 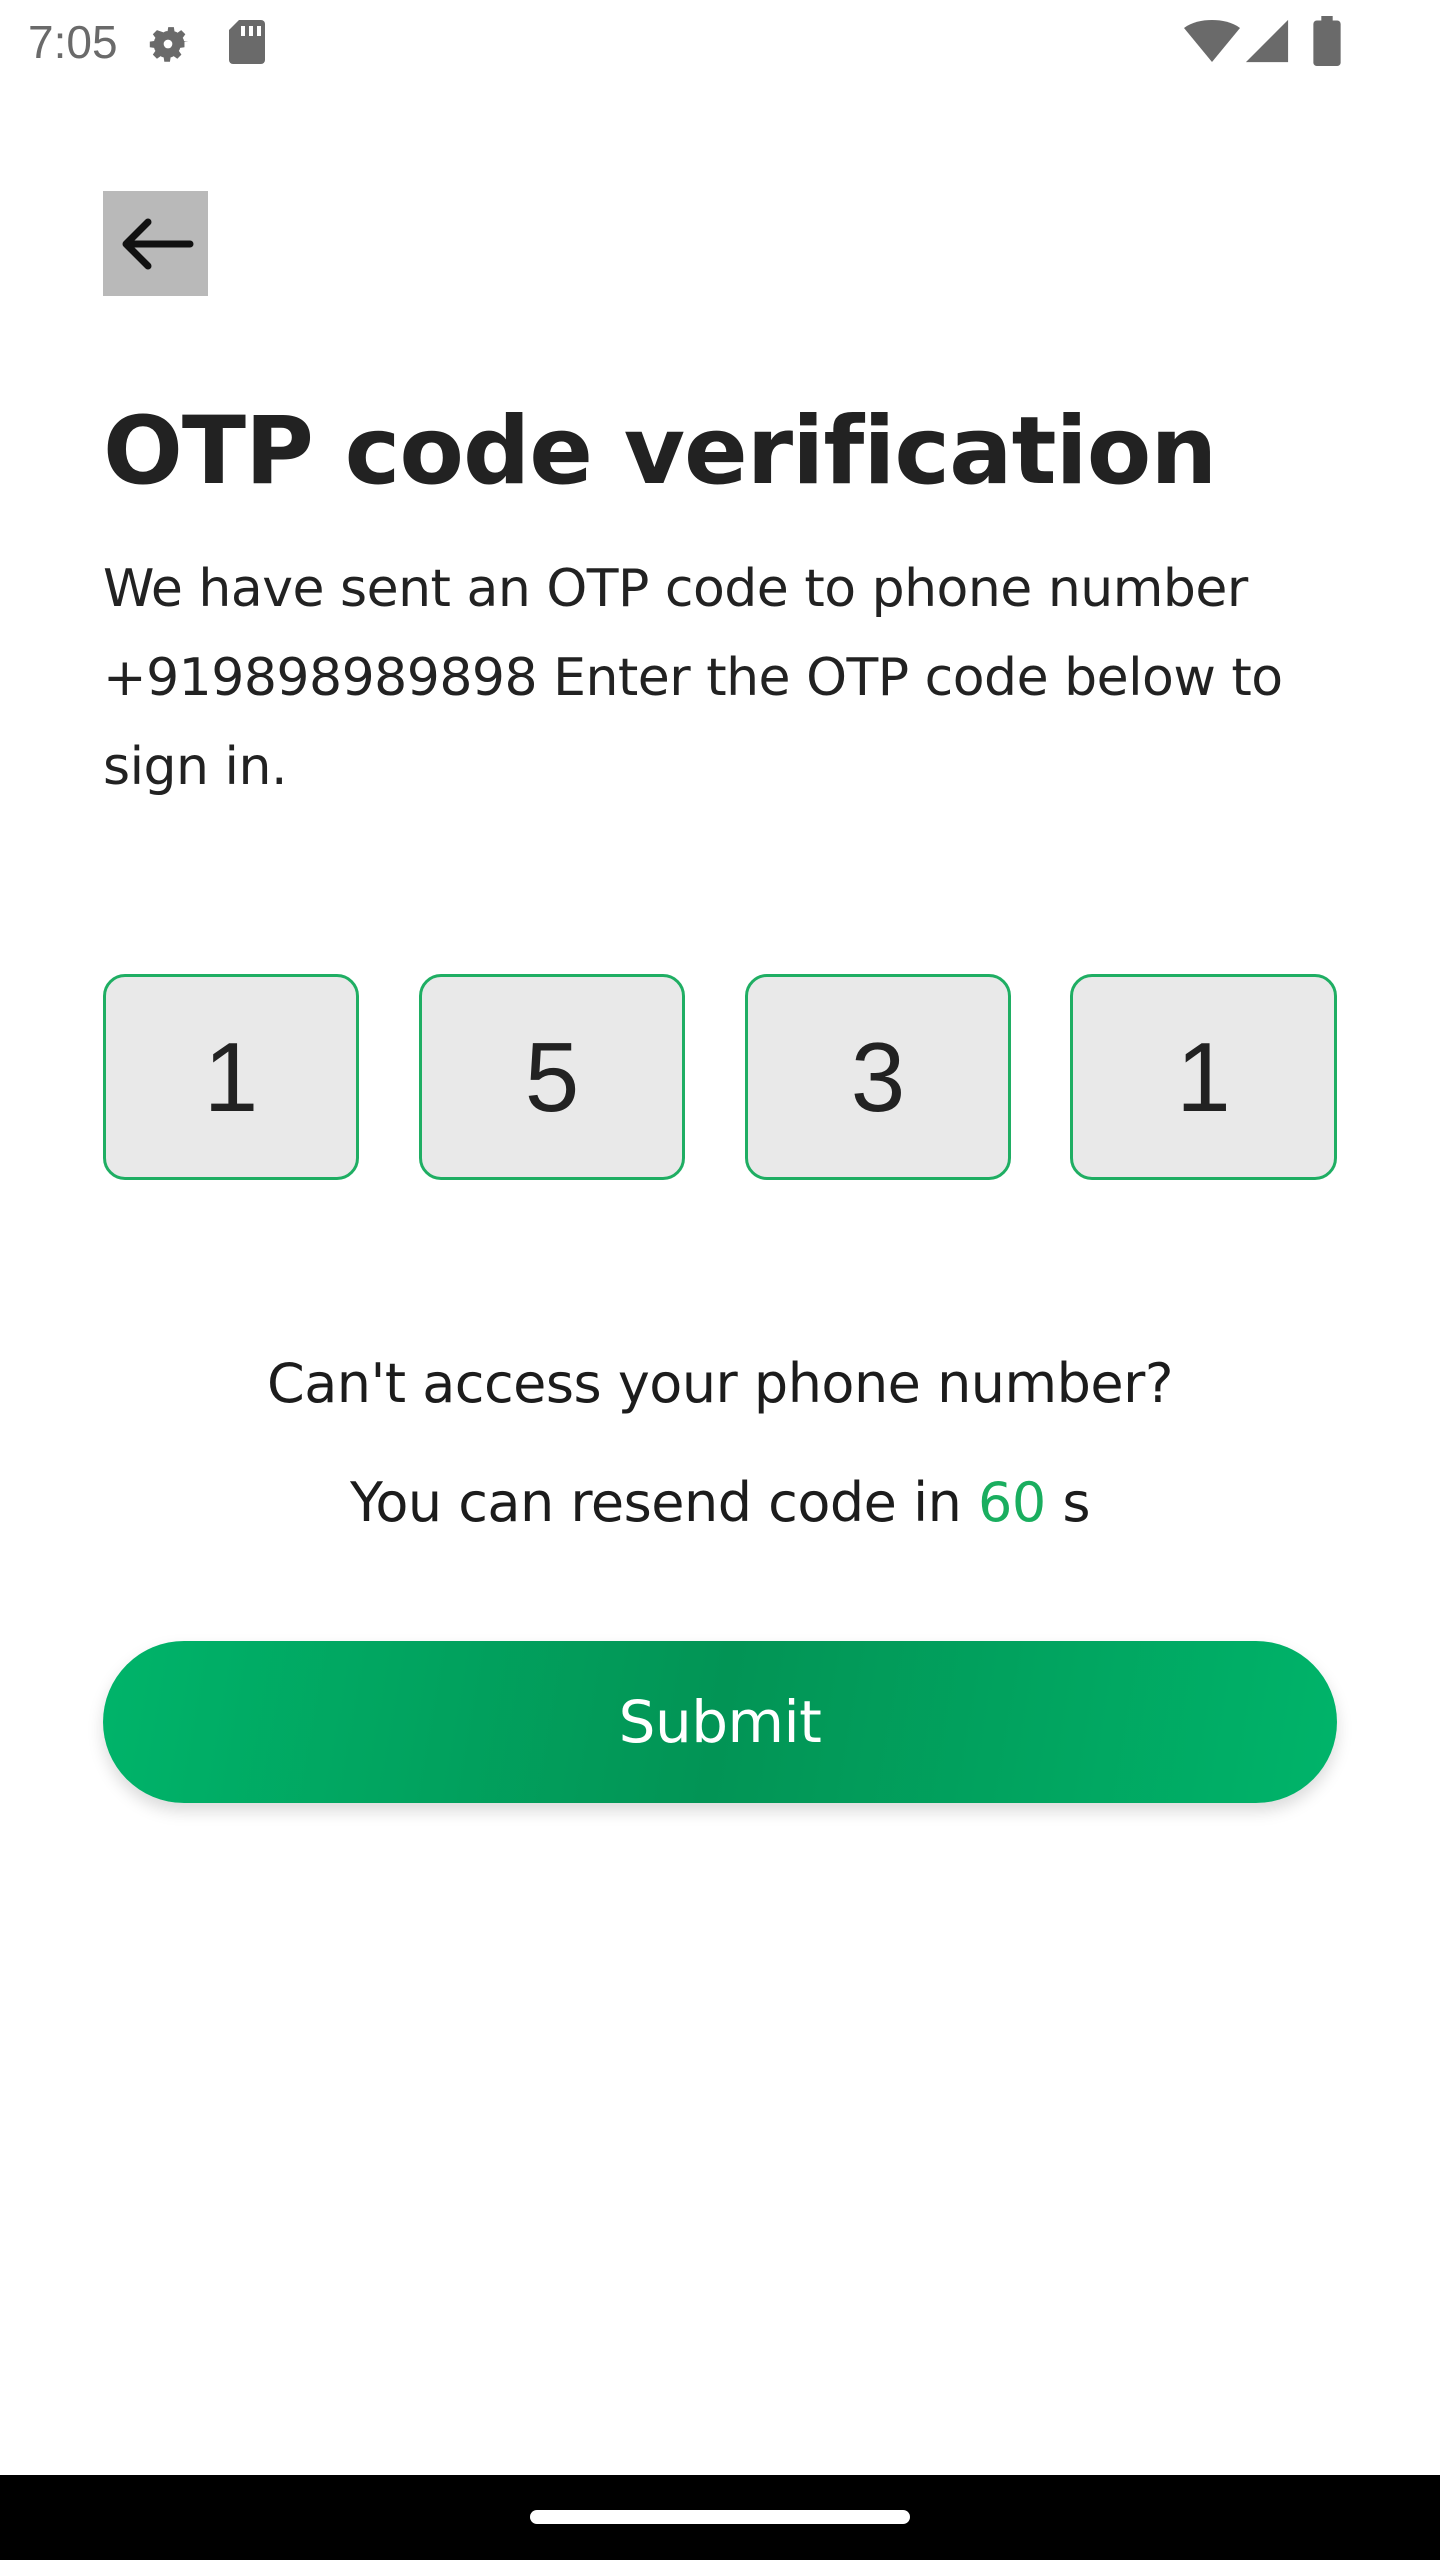 I want to click on otp-digit-4-input: 1, so click(x=1203, y=1077).